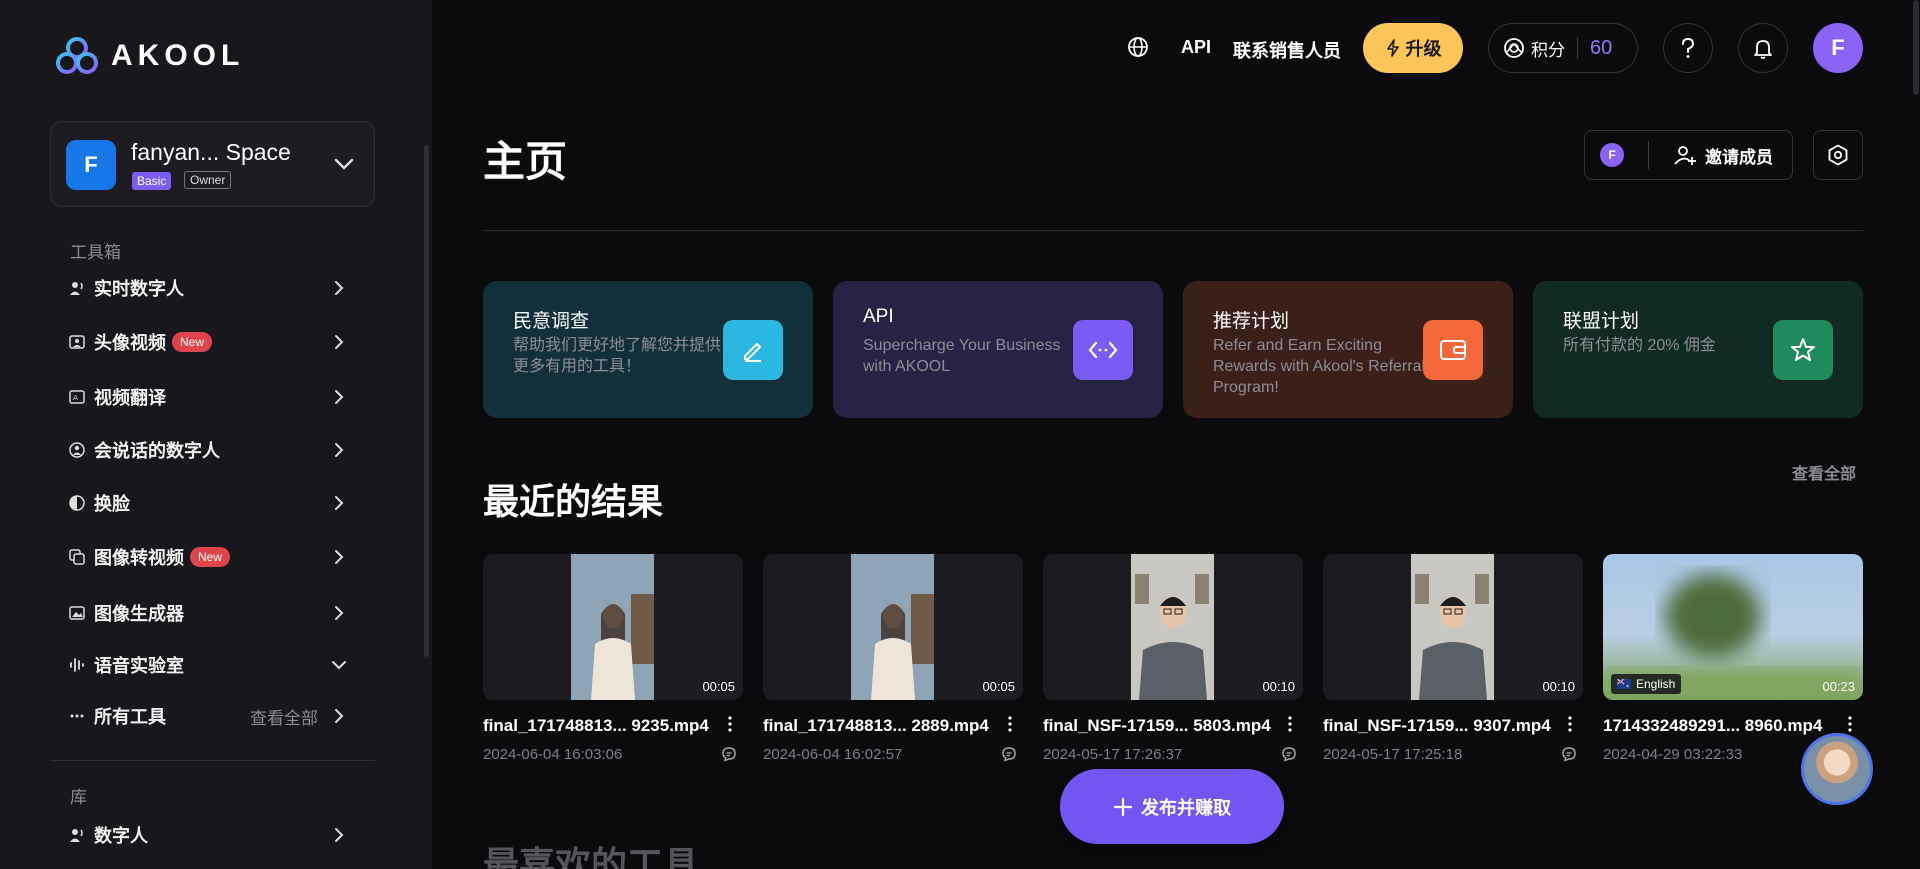 The image size is (1920, 869). What do you see at coordinates (876, 725) in the screenshot?
I see `video-filename: final_171748813... 2889.mp4` at bounding box center [876, 725].